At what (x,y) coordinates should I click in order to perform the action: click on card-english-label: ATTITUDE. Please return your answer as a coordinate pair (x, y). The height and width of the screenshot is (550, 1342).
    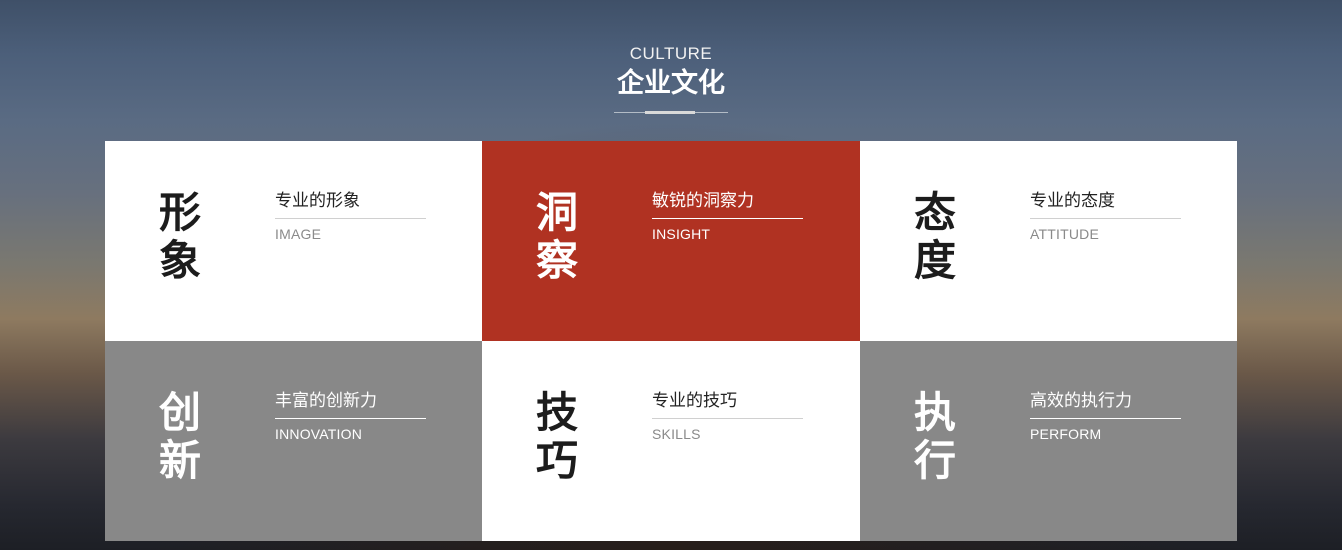
    Looking at the image, I should click on (1065, 234).